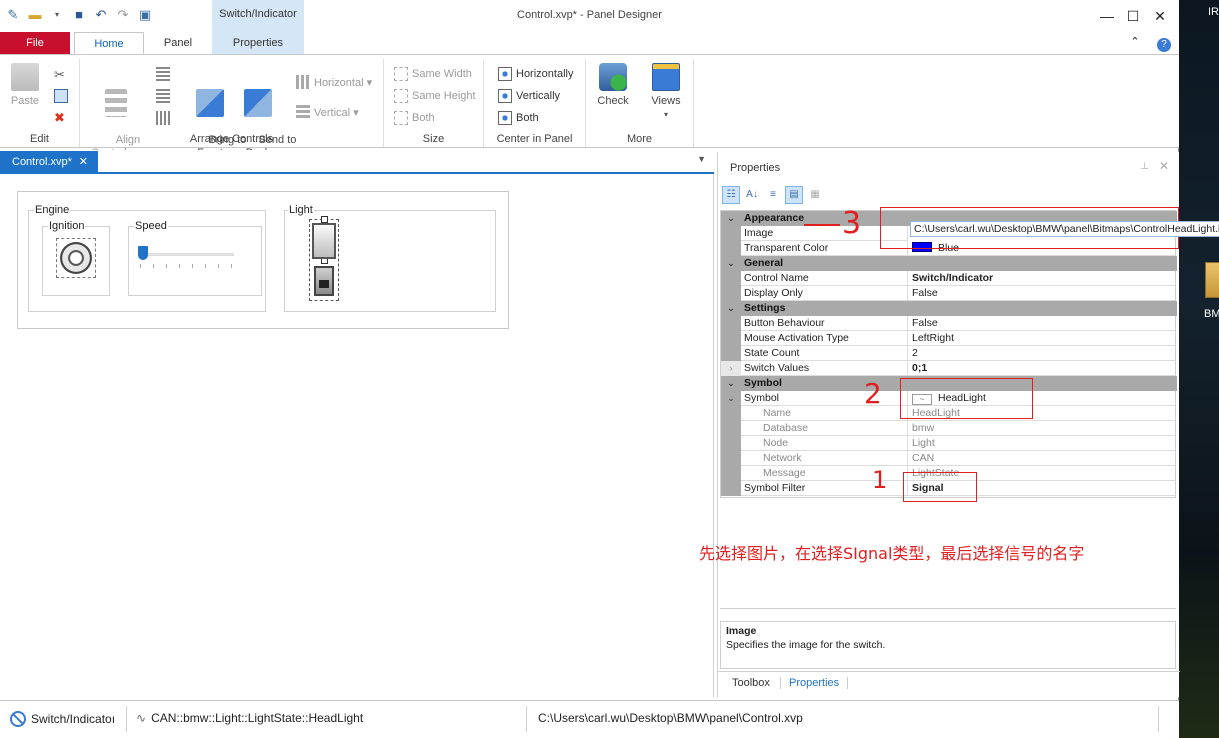  I want to click on same-width-label: Same Width, so click(442, 74).